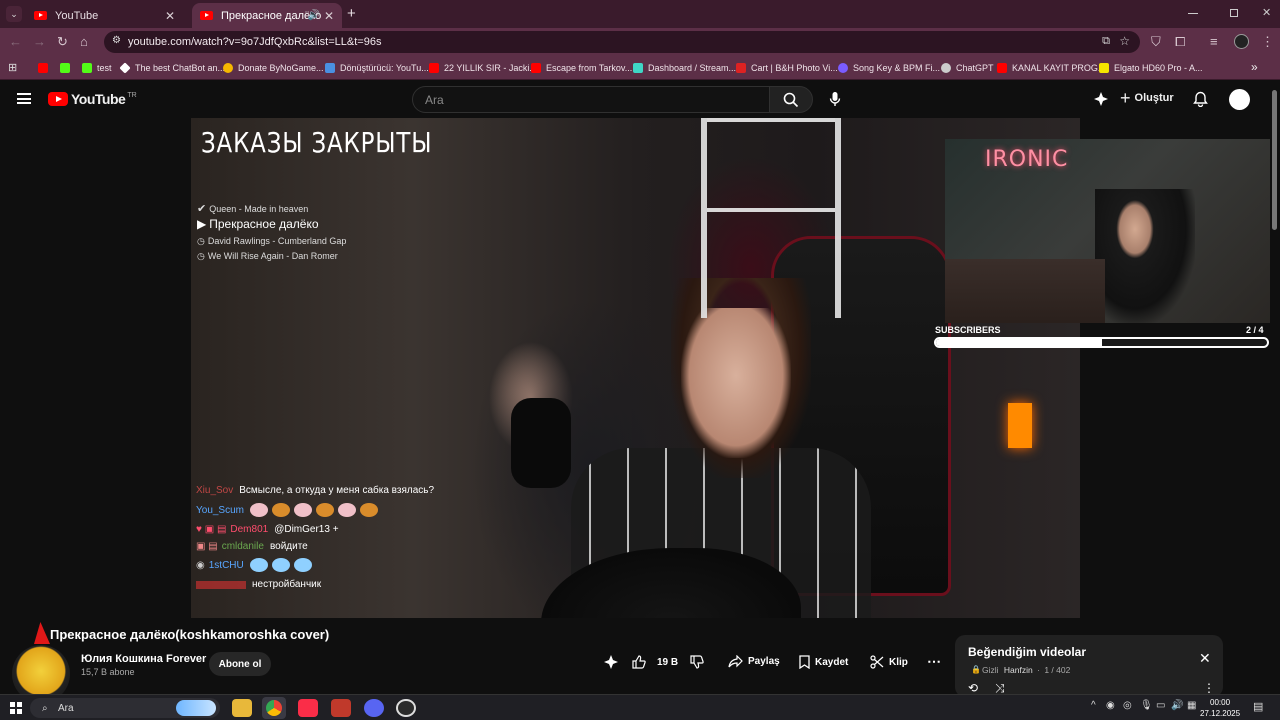 This screenshot has height=720, width=1280. What do you see at coordinates (771, 218) in the screenshot?
I see `shelf-scene` at bounding box center [771, 218].